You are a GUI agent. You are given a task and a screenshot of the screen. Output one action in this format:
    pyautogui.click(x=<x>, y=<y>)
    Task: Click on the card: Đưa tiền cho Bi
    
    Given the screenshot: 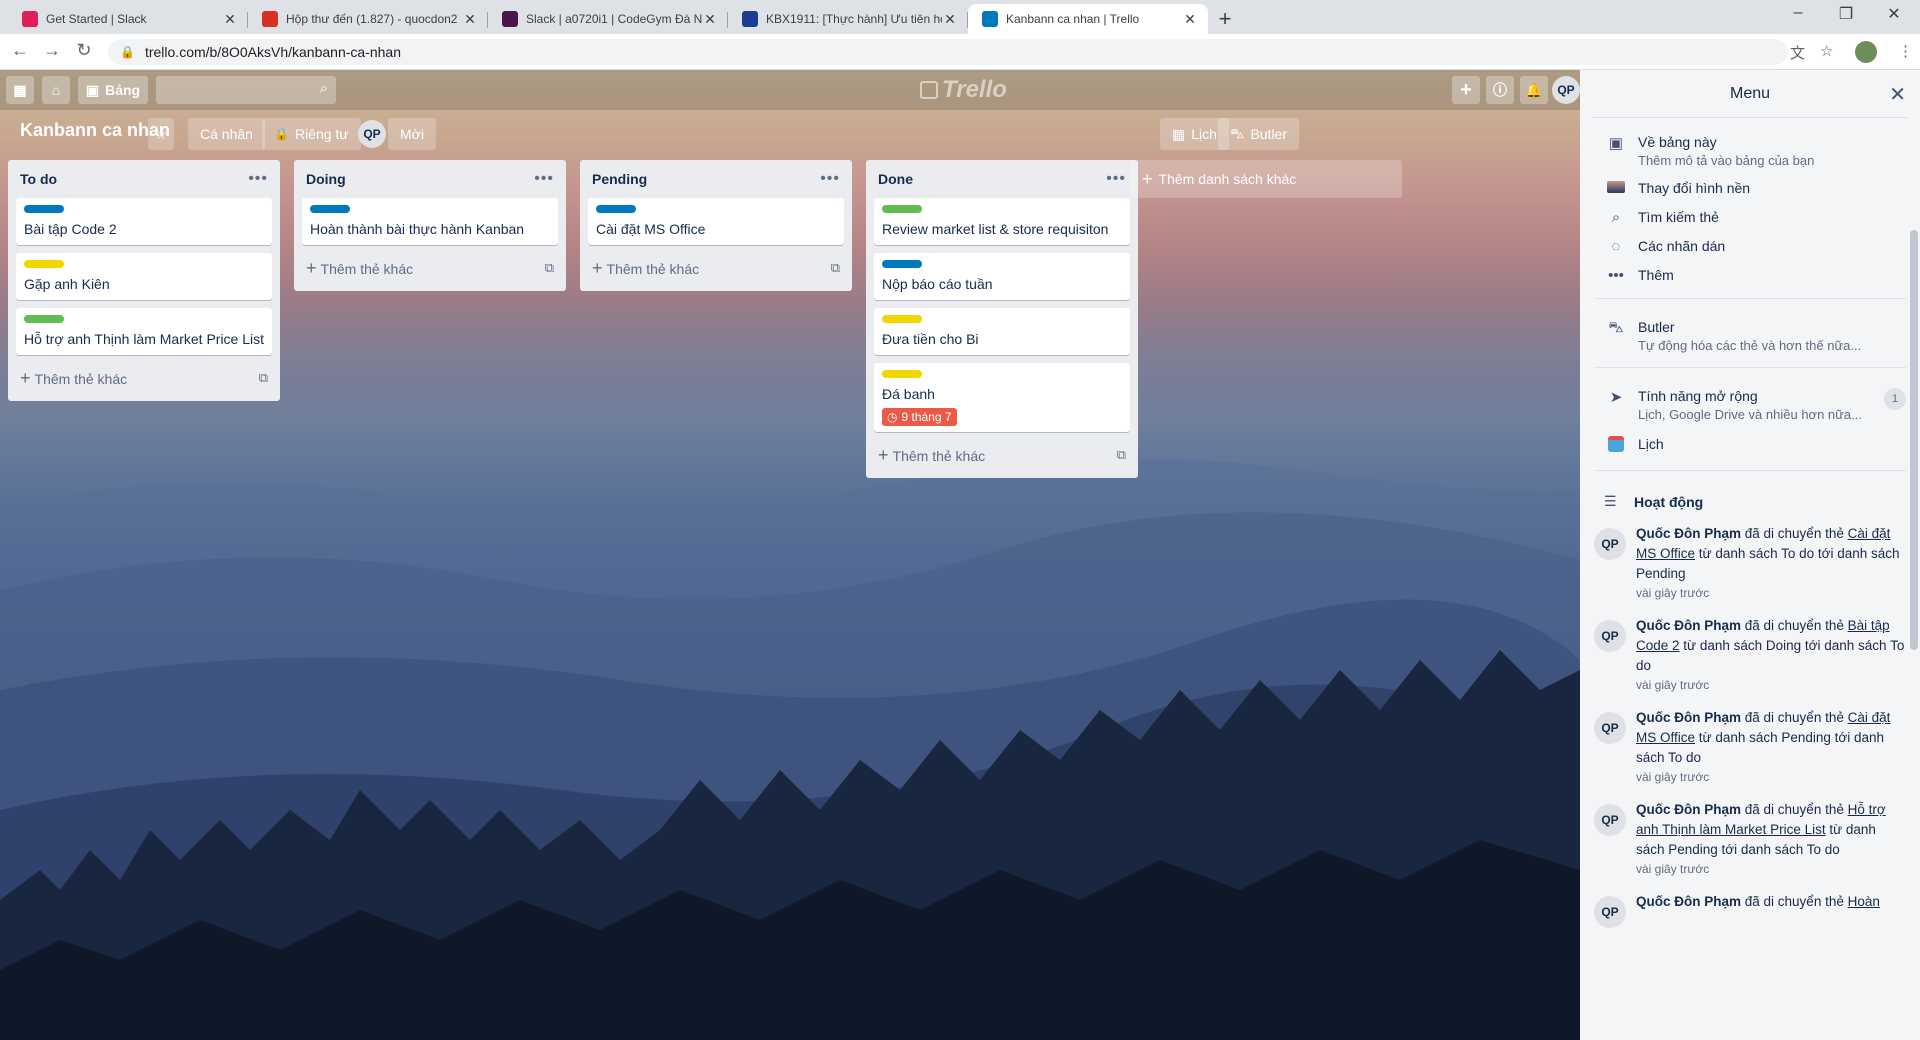 What is the action you would take?
    pyautogui.click(x=1002, y=331)
    